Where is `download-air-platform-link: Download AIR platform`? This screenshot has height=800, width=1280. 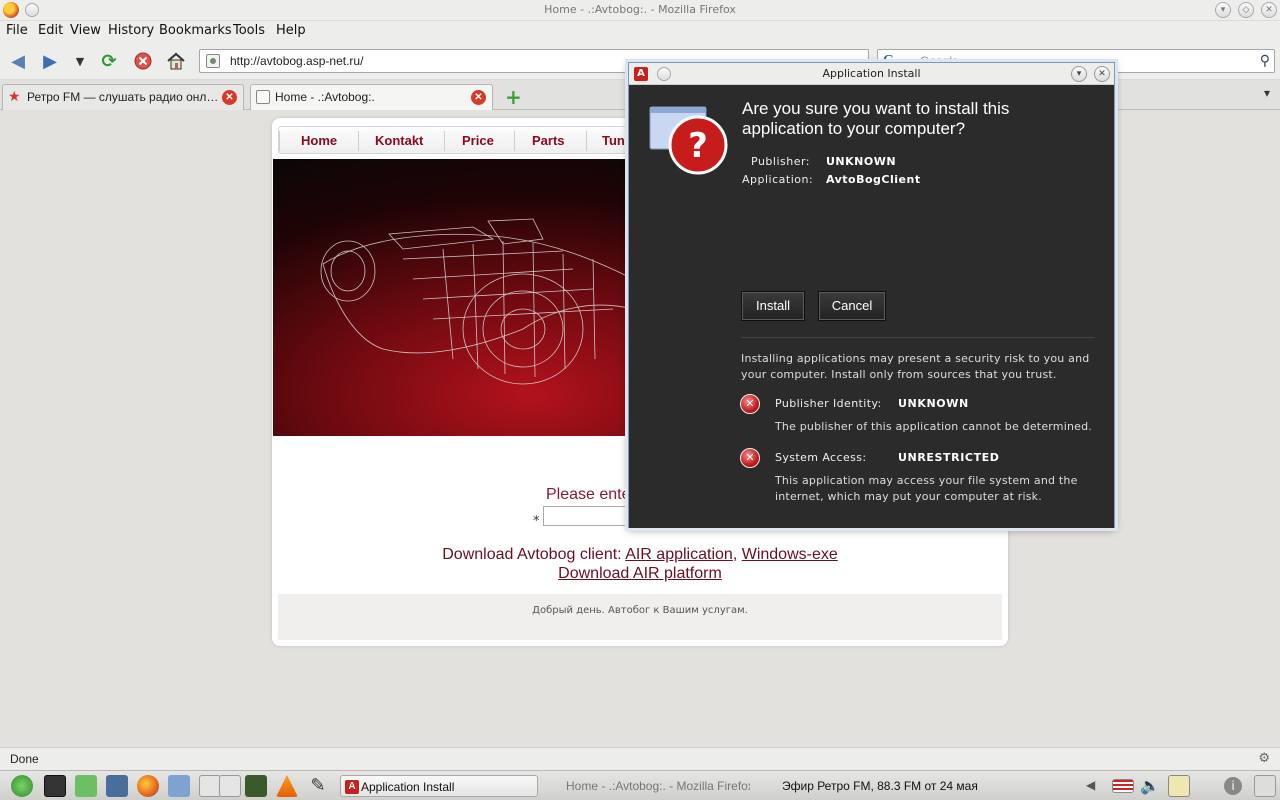
download-air-platform-link: Download AIR platform is located at coordinates (640, 573).